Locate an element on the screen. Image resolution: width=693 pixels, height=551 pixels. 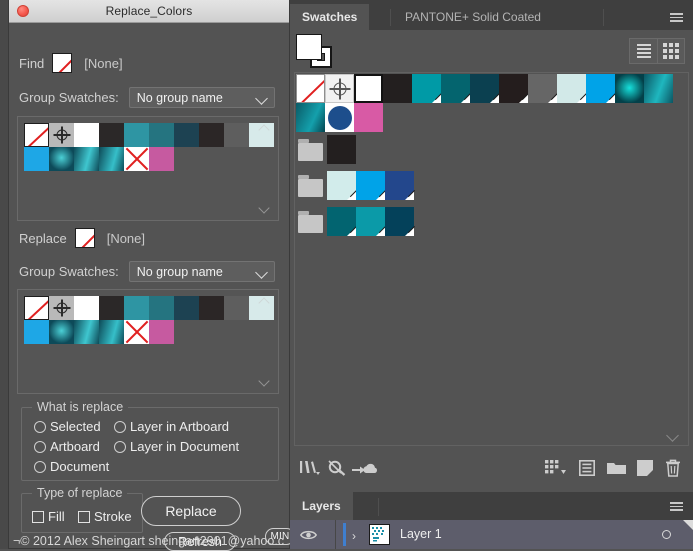
close-dot-icon is located at coordinates (23, 11).